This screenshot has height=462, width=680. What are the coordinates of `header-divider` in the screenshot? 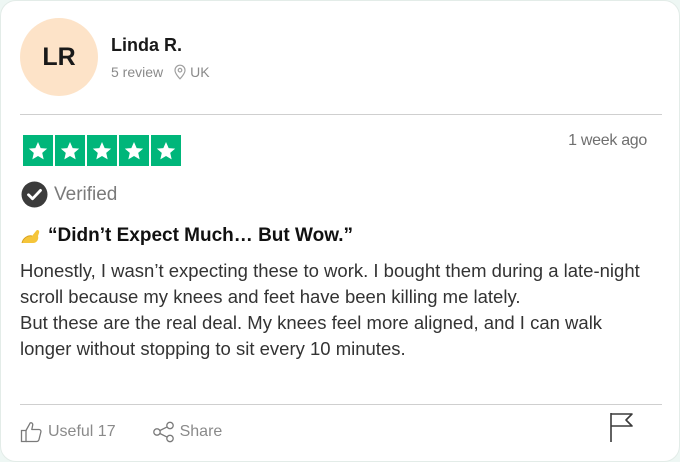 It's located at (341, 114).